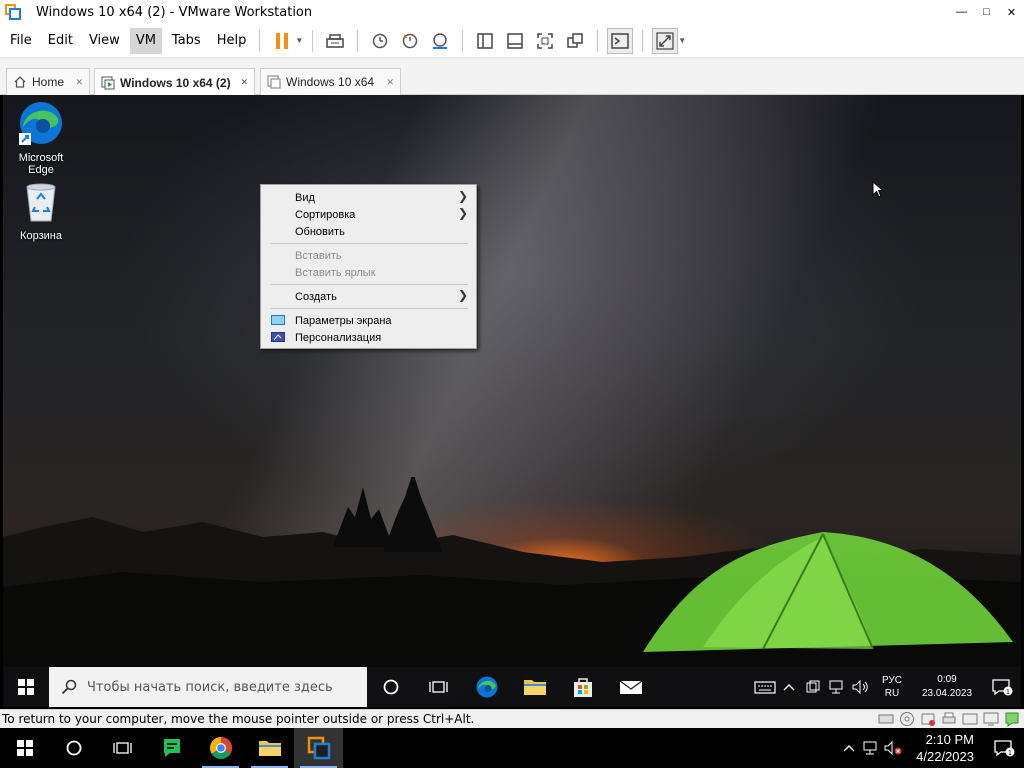  Describe the element at coordinates (765, 687) in the screenshot. I see `guest-tray-keyboard` at that location.